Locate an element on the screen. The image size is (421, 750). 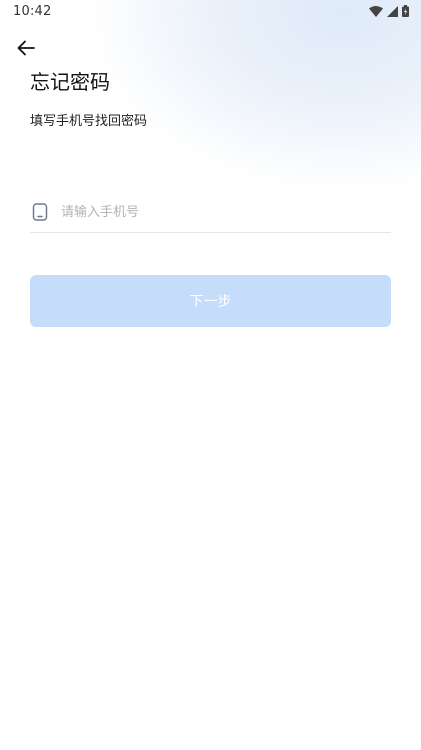
back-button is located at coordinates (26, 50).